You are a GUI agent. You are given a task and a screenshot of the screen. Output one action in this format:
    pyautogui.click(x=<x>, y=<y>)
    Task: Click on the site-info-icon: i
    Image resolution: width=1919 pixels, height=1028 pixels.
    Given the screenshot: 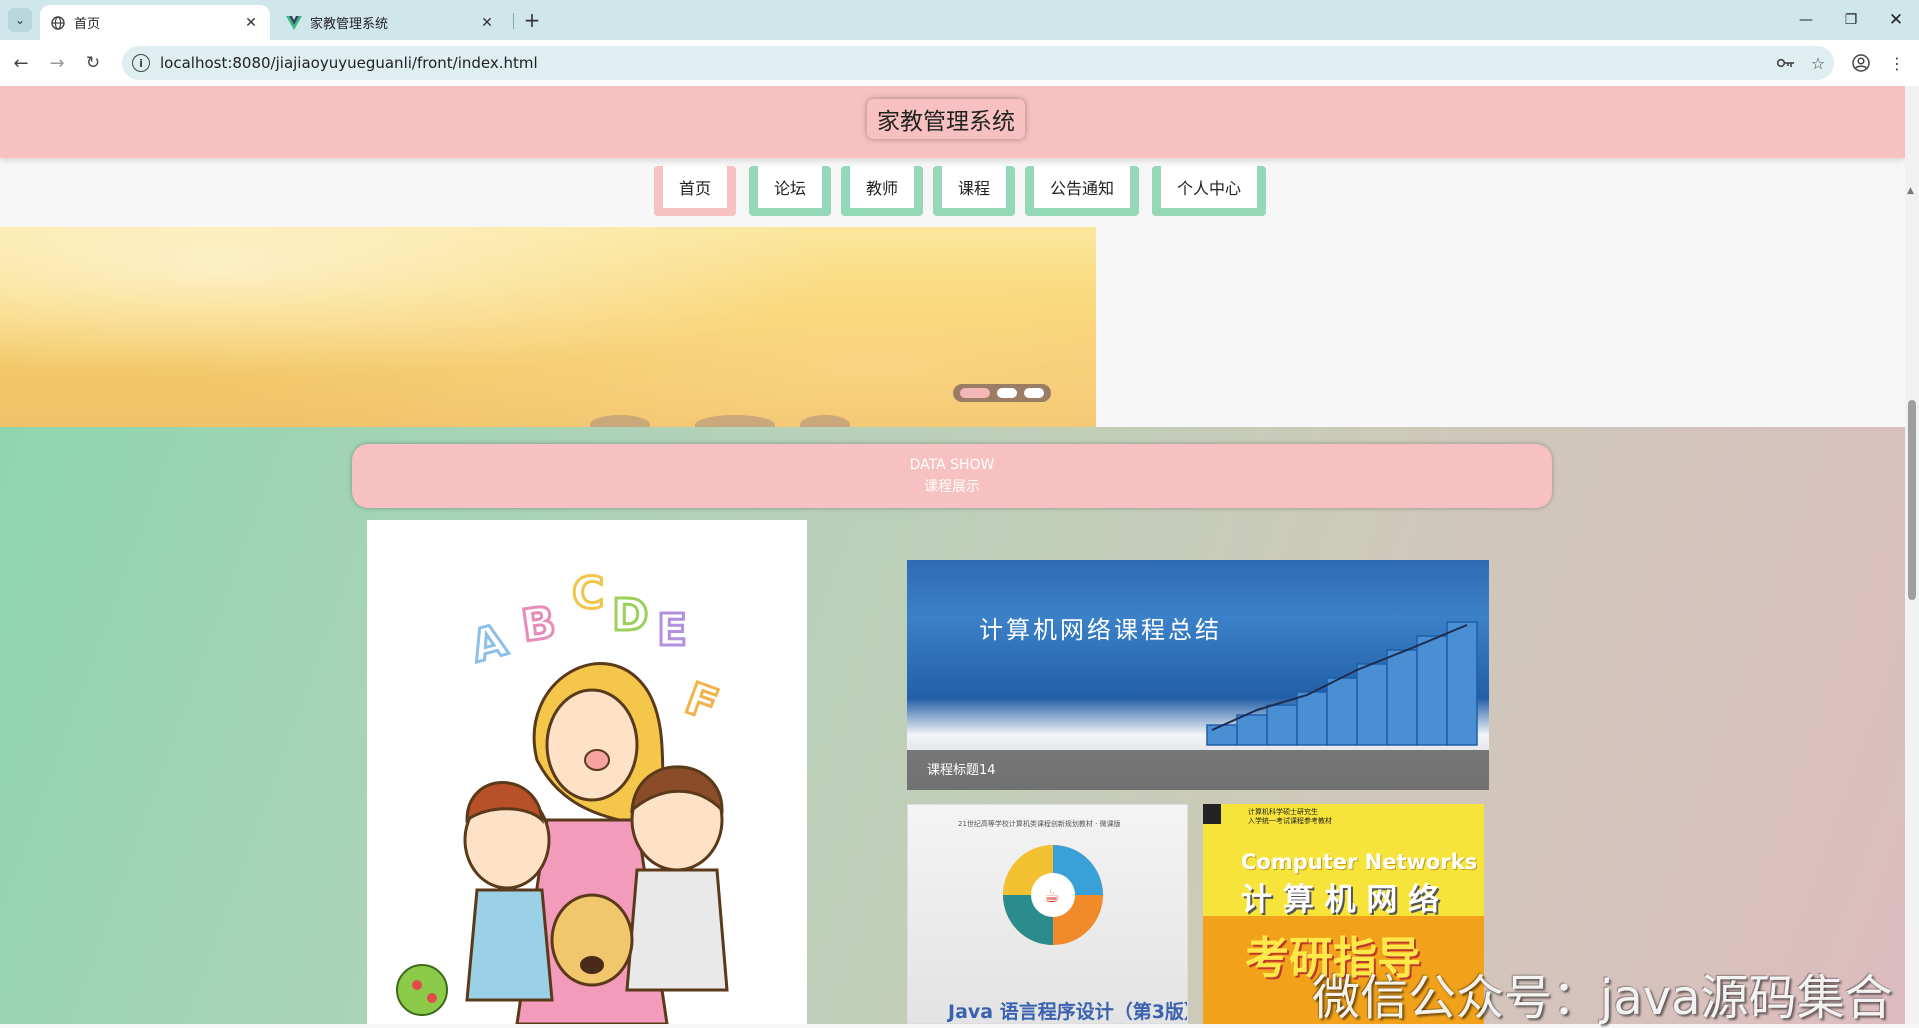 What is the action you would take?
    pyautogui.click(x=141, y=63)
    